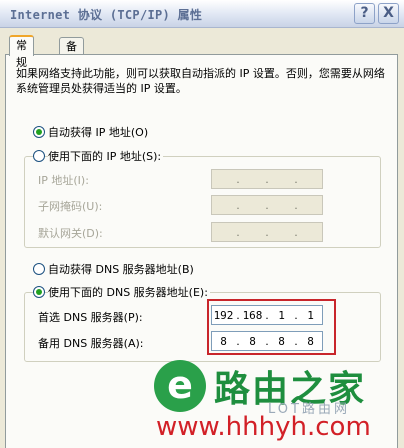 The image size is (404, 448). What do you see at coordinates (263, 427) in the screenshot?
I see `watermark-url: www.hhhyh.com` at bounding box center [263, 427].